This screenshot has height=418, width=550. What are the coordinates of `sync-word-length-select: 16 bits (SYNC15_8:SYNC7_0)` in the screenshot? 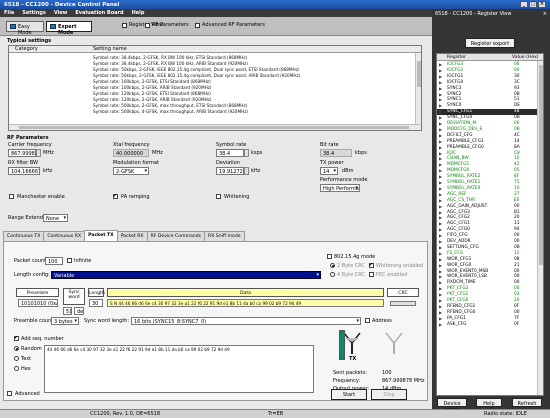 It's located at (246, 321).